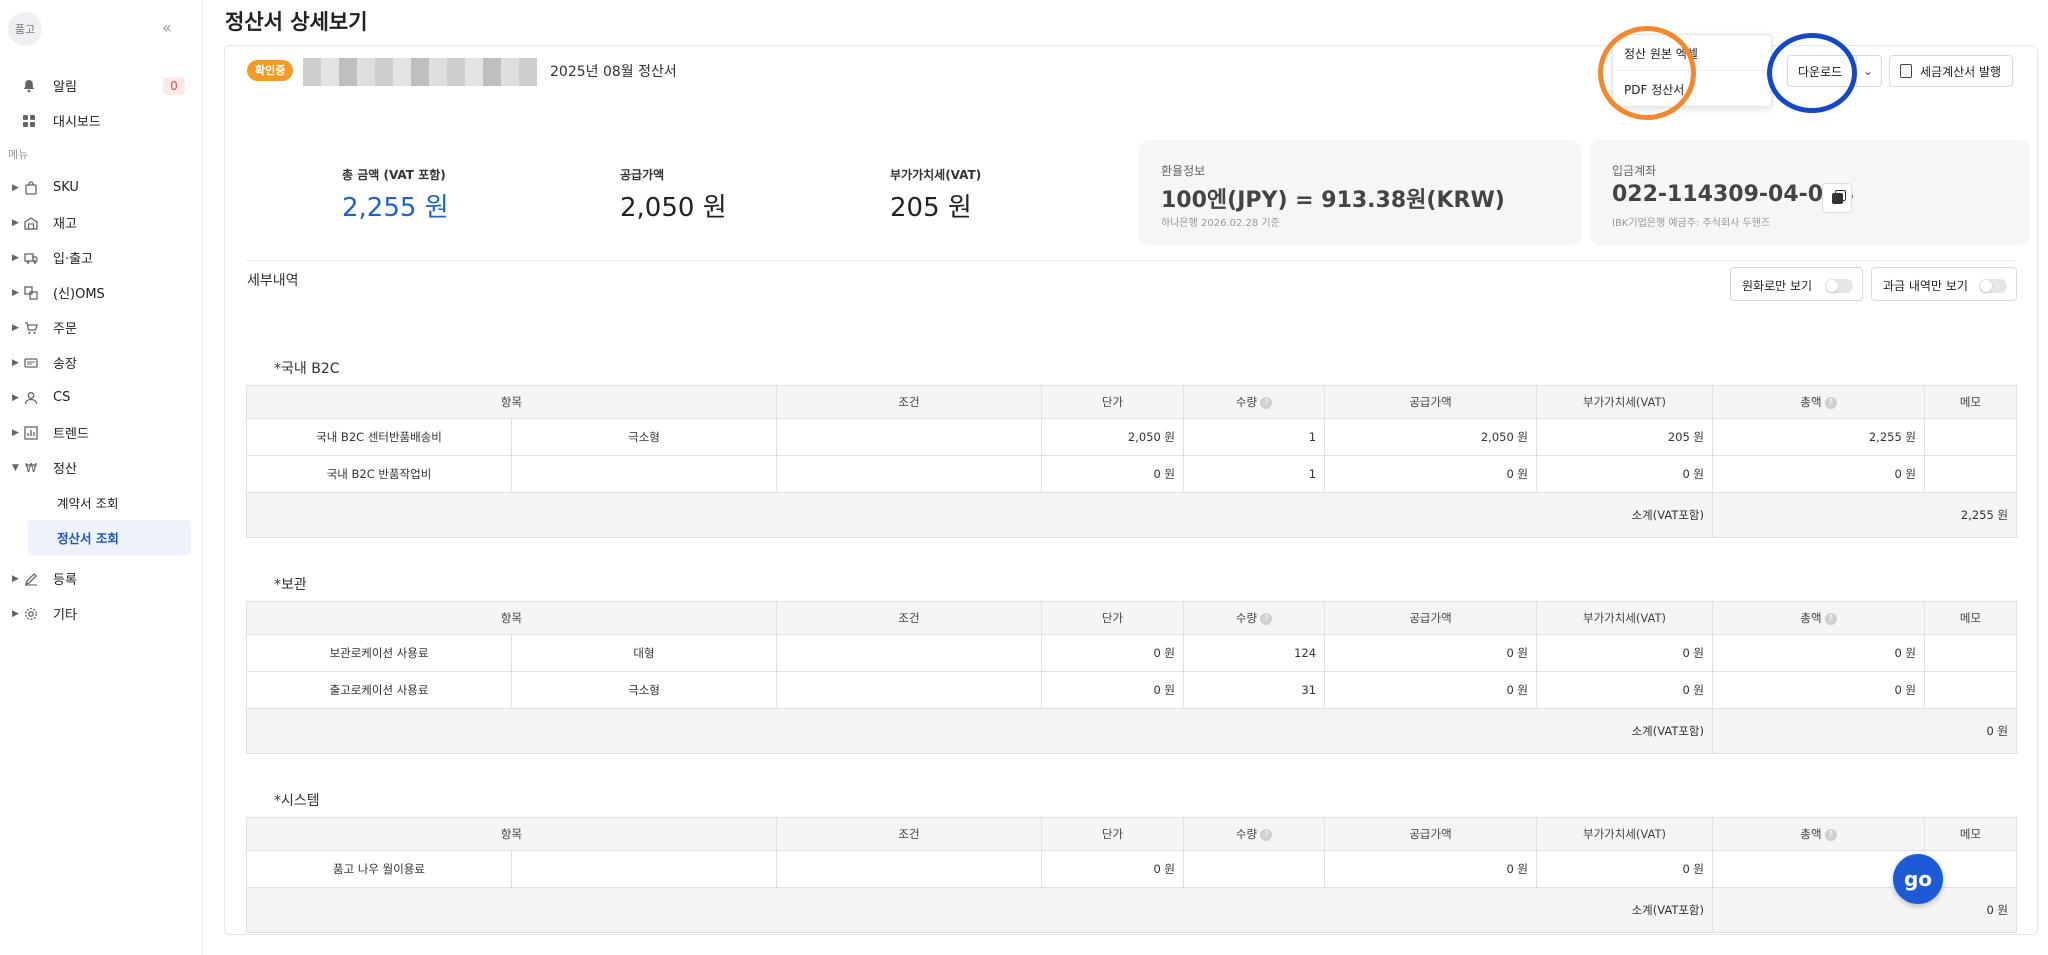  I want to click on sidebar-item-orders: ▶ 주문, so click(101, 327).